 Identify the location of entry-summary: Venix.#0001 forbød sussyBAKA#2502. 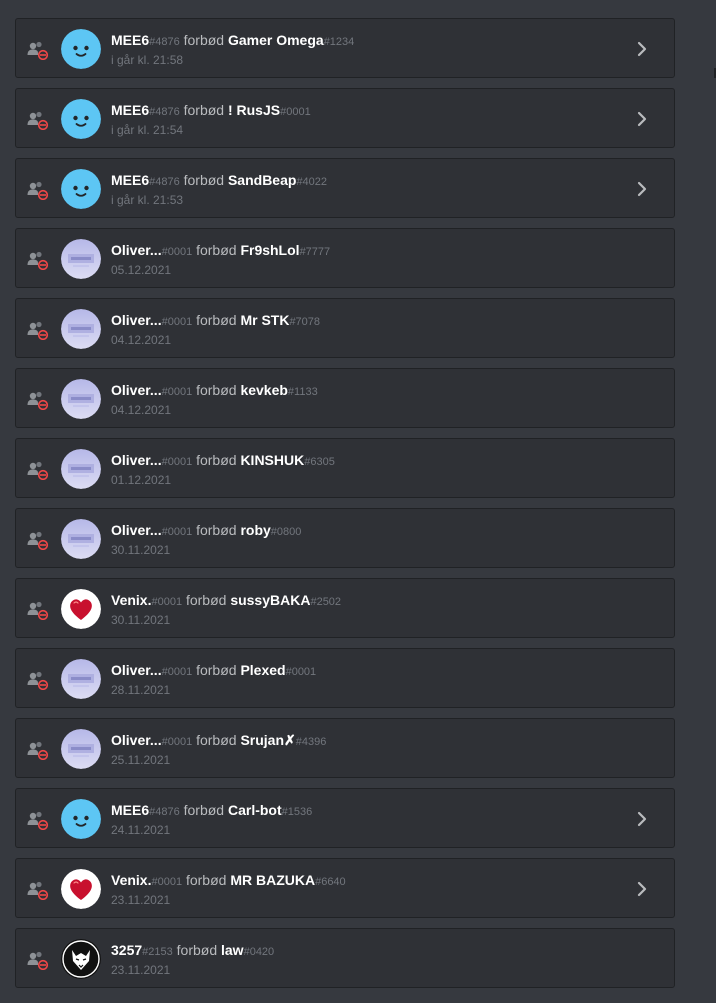
(226, 601).